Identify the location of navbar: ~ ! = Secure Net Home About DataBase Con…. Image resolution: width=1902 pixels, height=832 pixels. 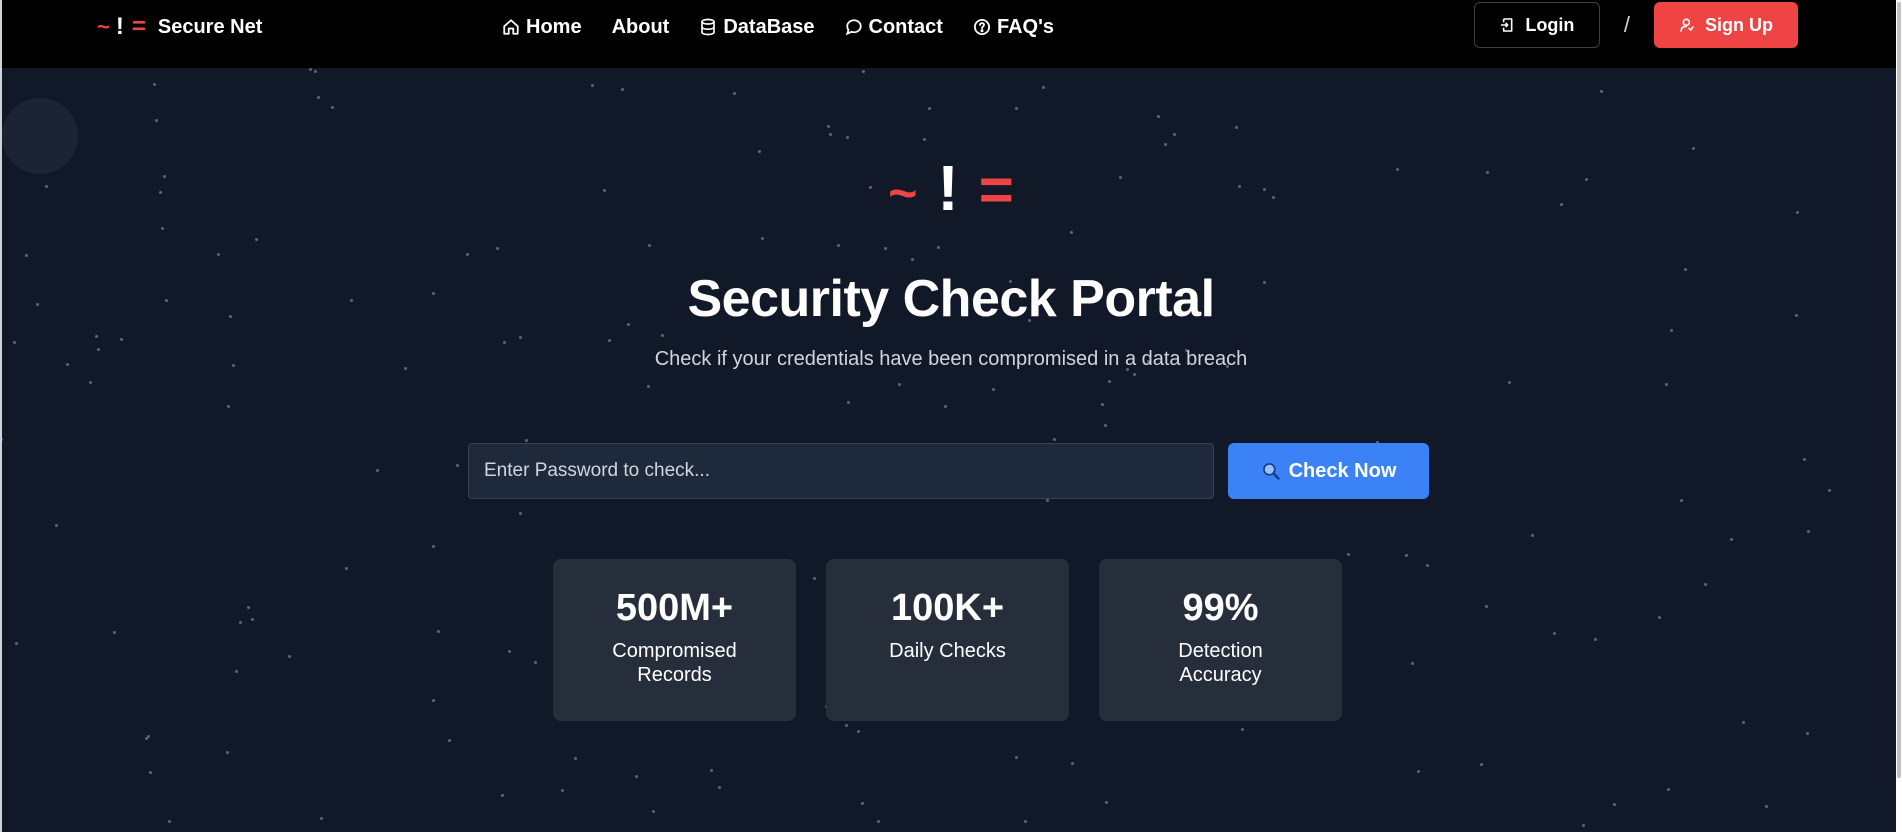
(951, 34).